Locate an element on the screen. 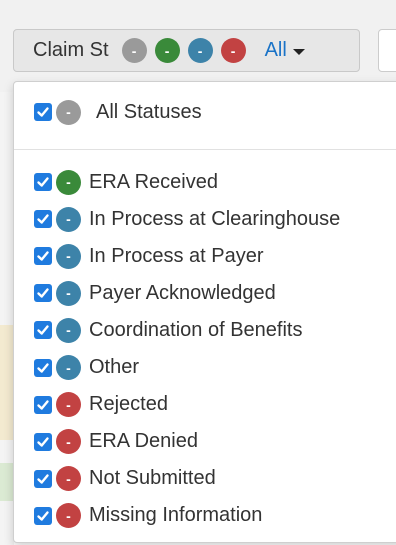  menu-item-status: - ERA Received is located at coordinates (126, 182).